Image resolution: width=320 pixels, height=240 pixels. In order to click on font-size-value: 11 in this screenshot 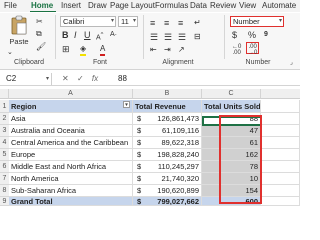, I will do `click(125, 21)`.